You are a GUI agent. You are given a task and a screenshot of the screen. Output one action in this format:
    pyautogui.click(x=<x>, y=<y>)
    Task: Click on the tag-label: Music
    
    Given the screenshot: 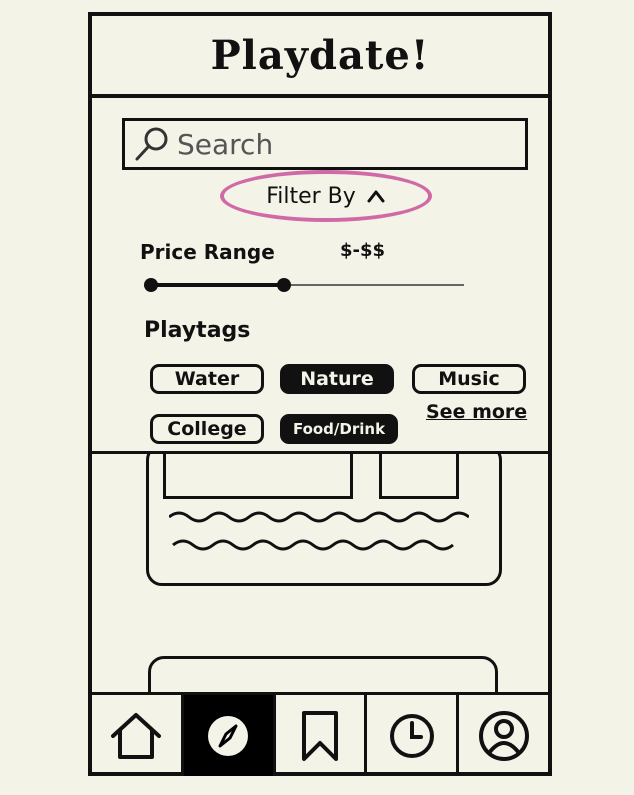 What is the action you would take?
    pyautogui.click(x=469, y=379)
    